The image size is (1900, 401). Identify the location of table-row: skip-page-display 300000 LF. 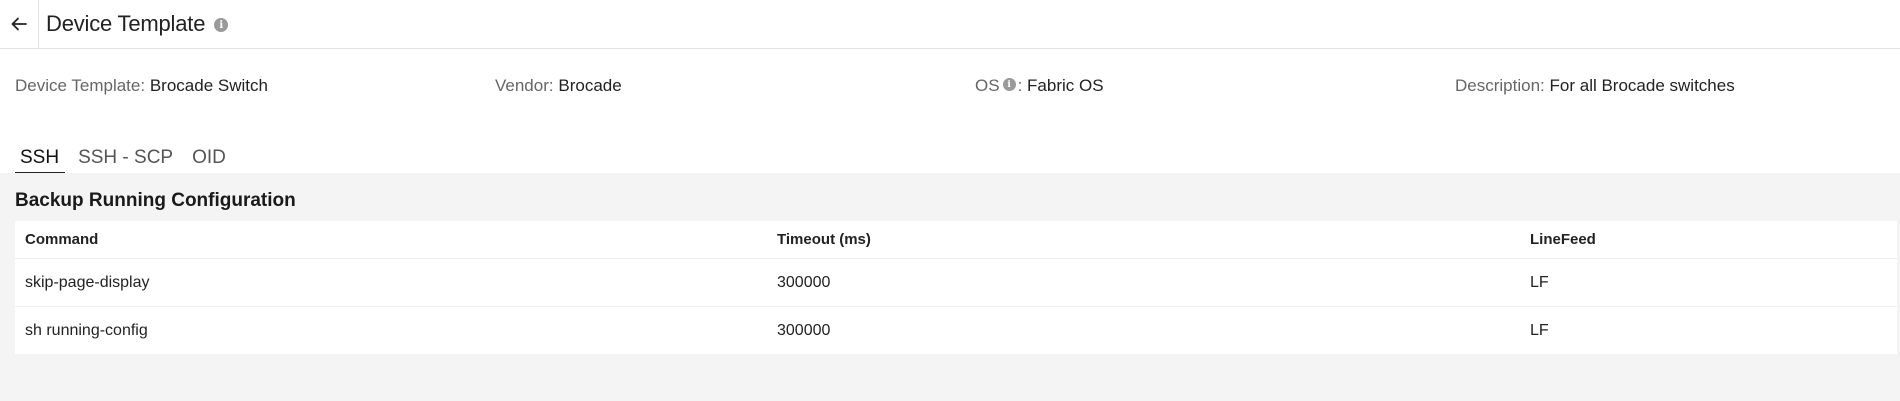
(956, 283).